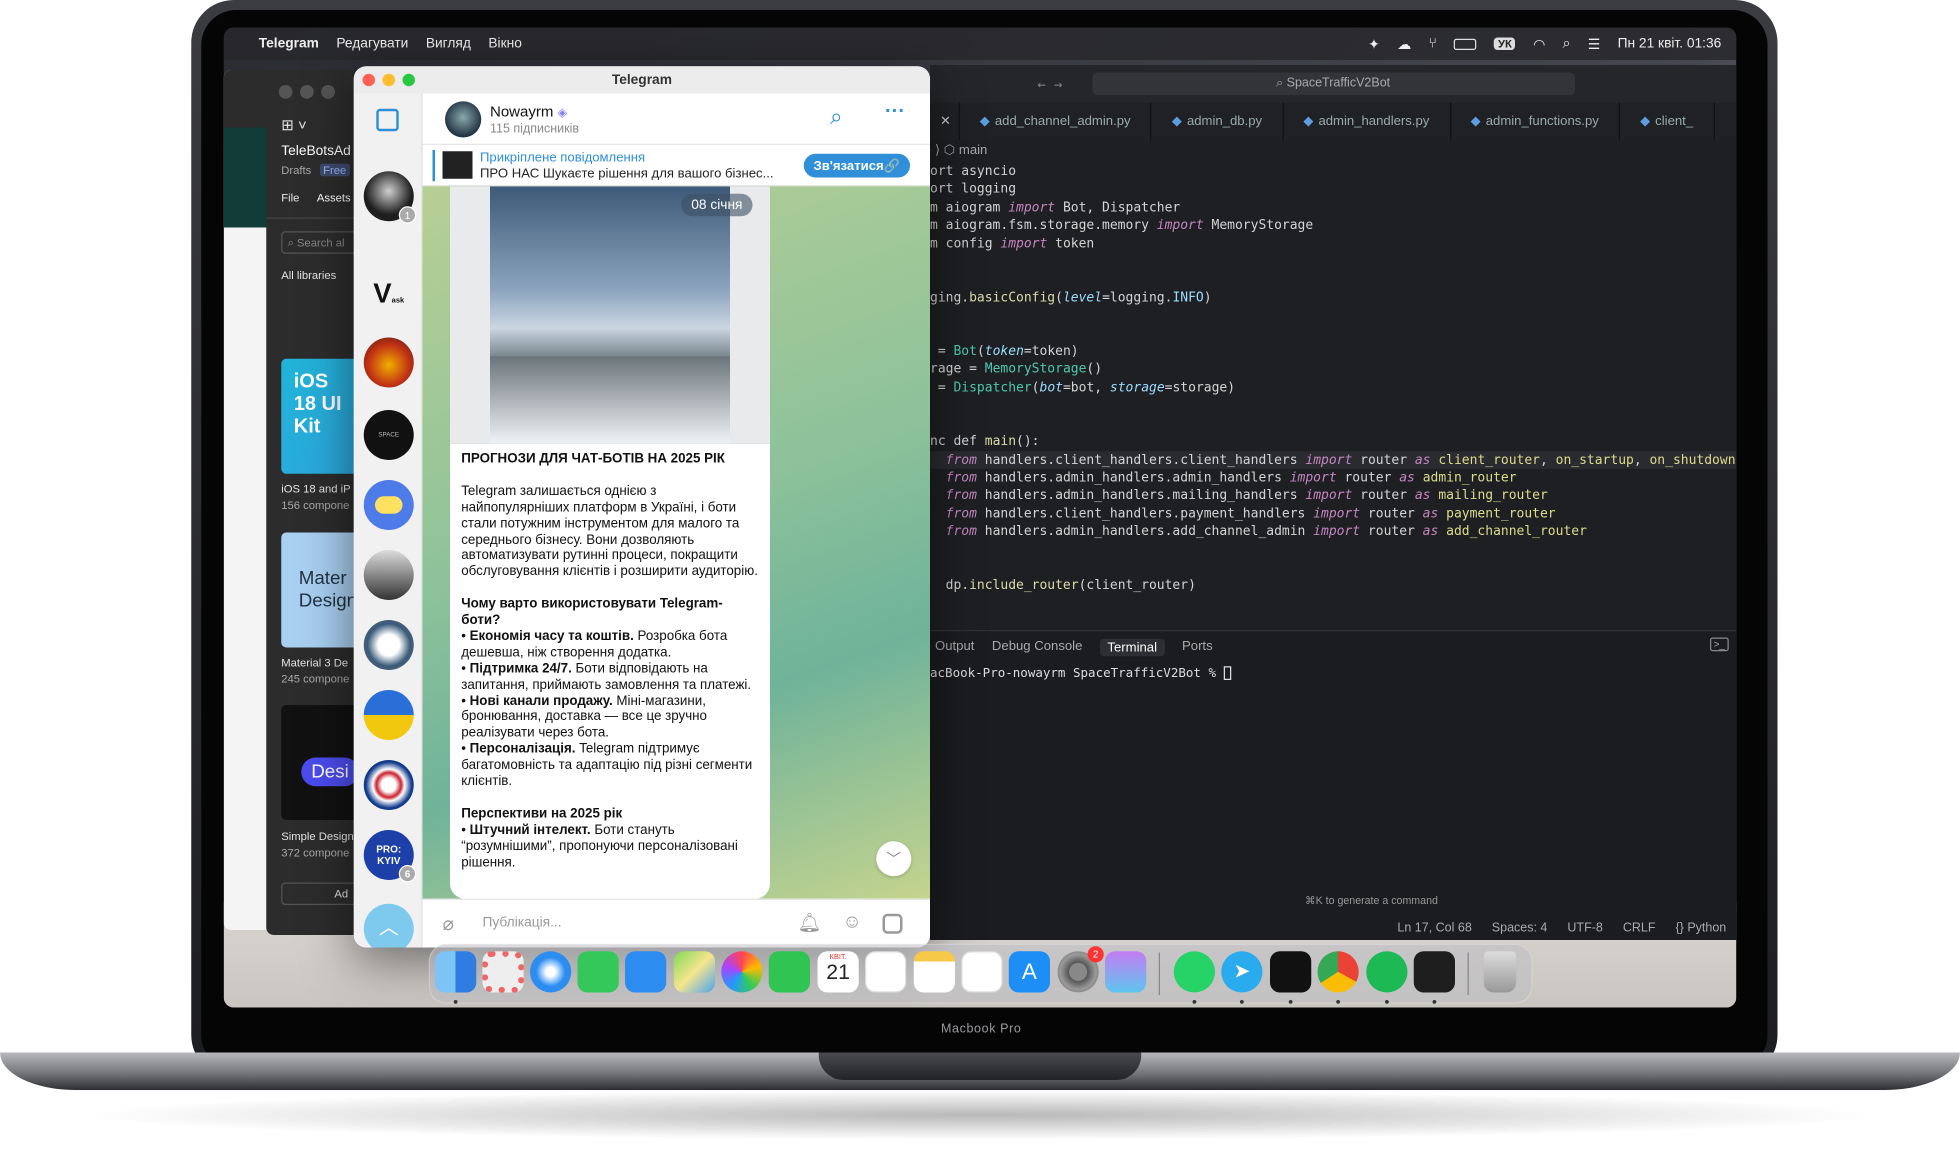  What do you see at coordinates (1432, 43) in the screenshot?
I see `fork-status-icon: ⑂` at bounding box center [1432, 43].